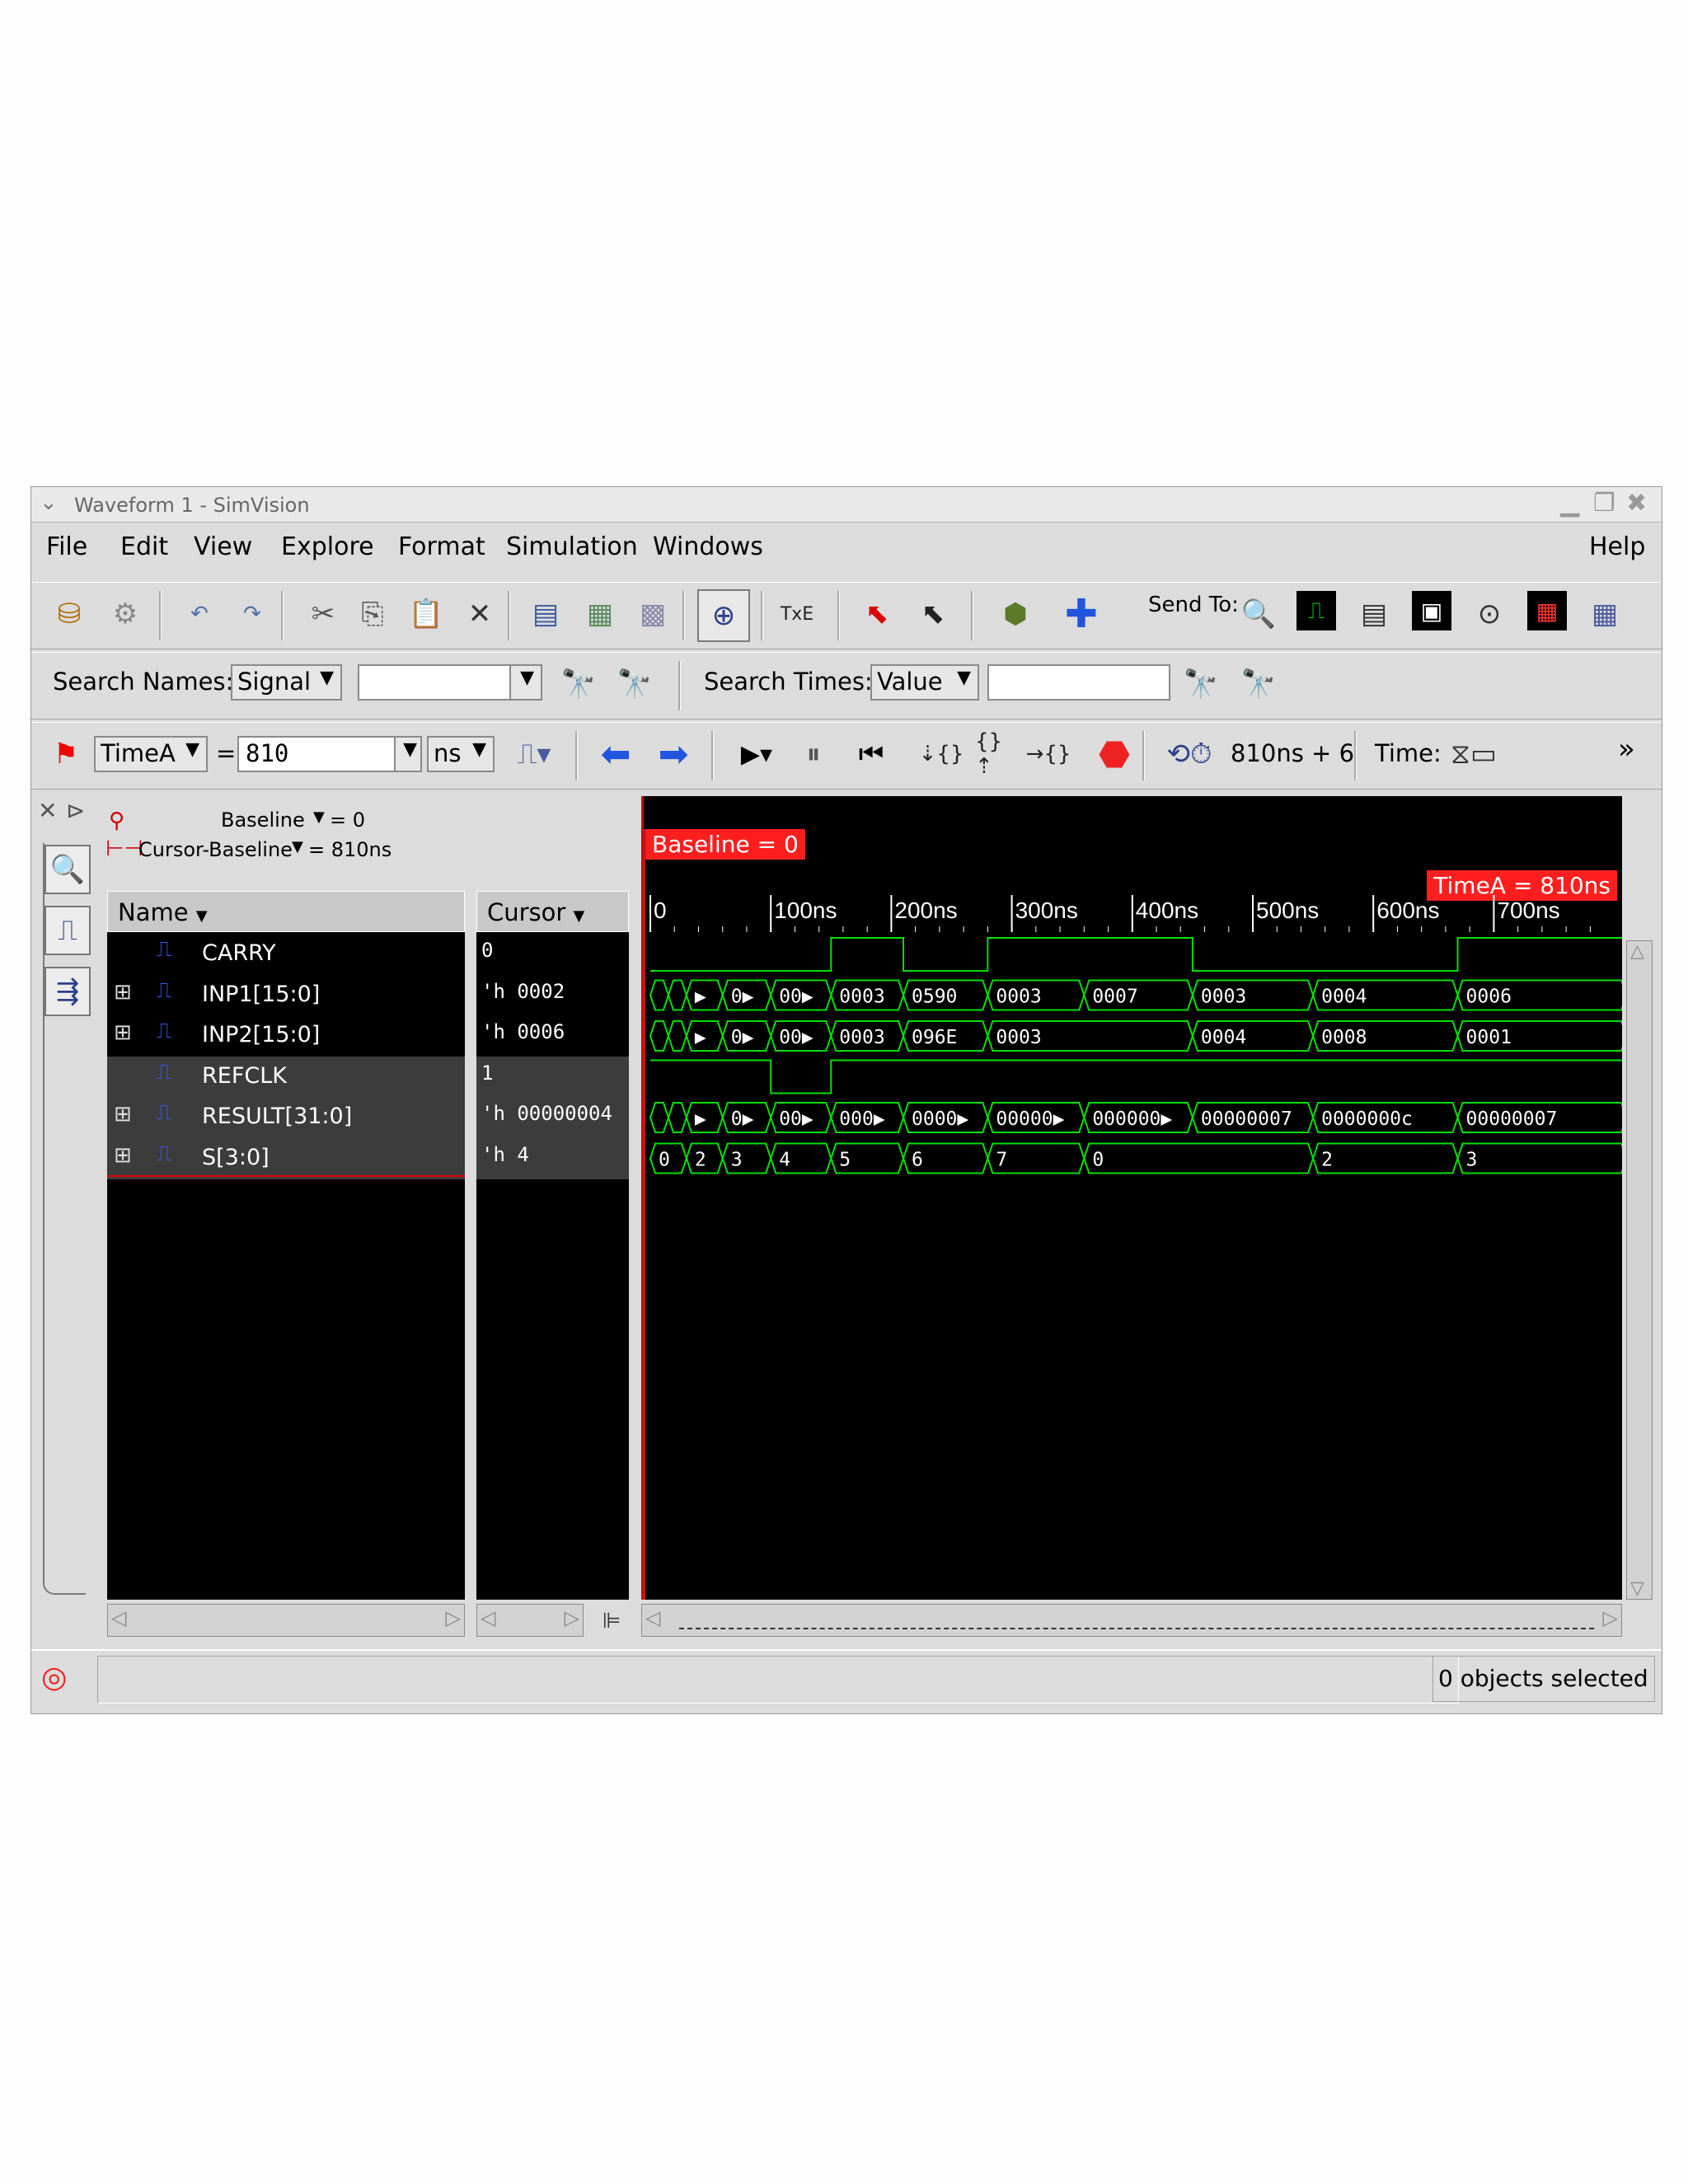 Image resolution: width=1688 pixels, height=2184 pixels. I want to click on zoom-fit-icon: ⊕, so click(723, 615).